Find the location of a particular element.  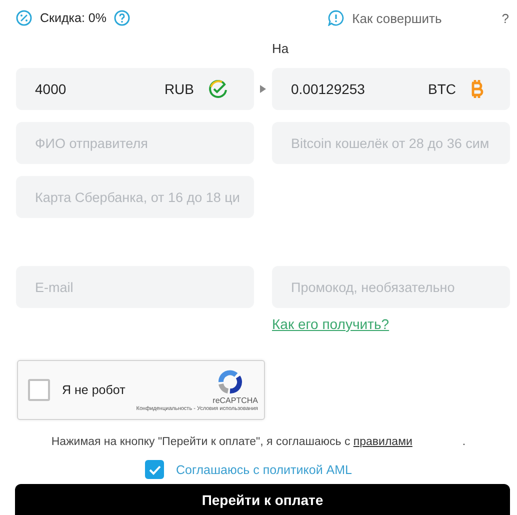

recaptcha-logo-icon is located at coordinates (230, 381).